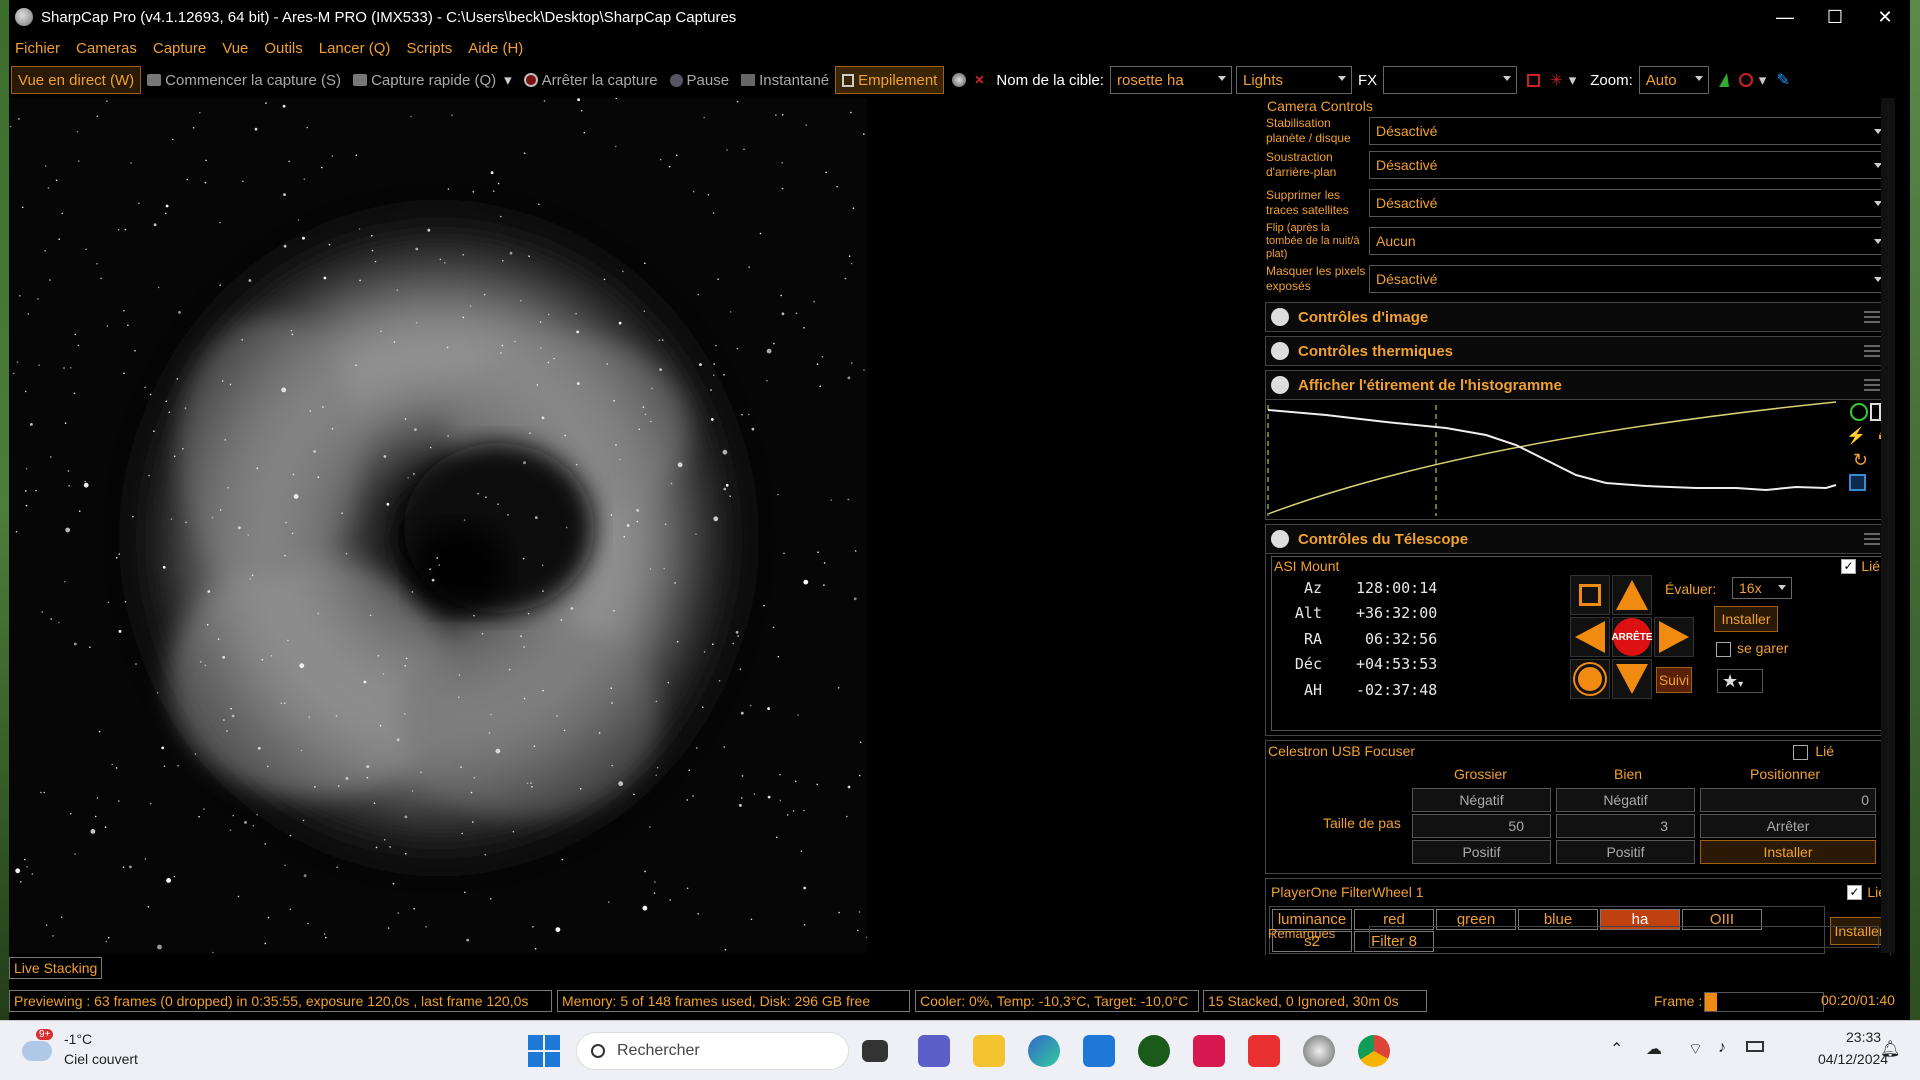 This screenshot has width=1920, height=1080. I want to click on fine-step-input: 3, so click(1625, 826).